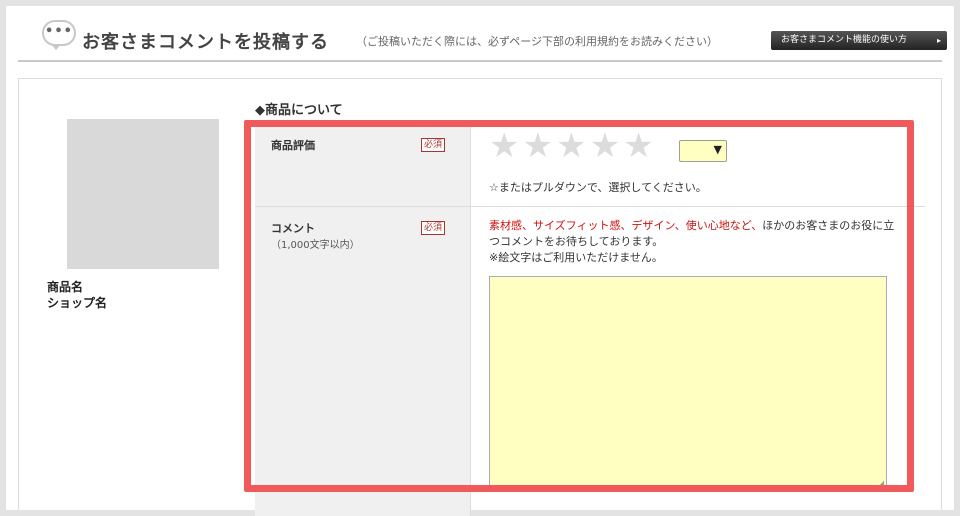  I want to click on product-info: 商品名 ショップ名, so click(77, 295).